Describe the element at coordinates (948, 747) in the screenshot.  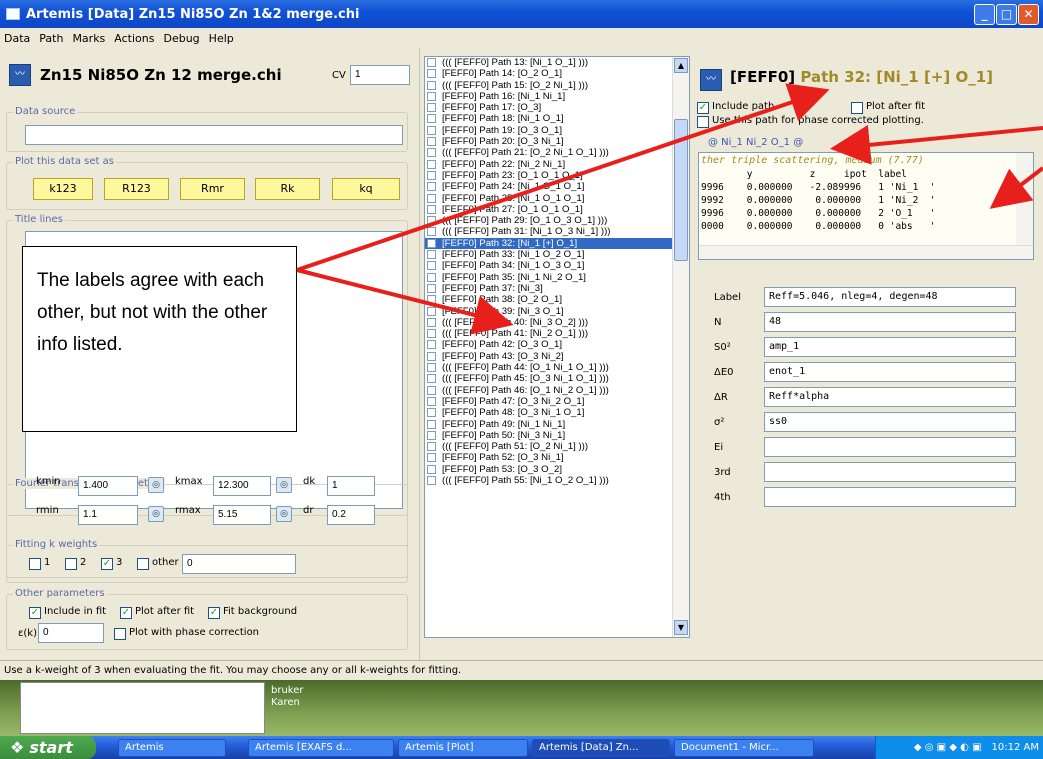
I see `tray-icons: ◆ ◎ ▣ ◆ ◐ ▣` at that location.